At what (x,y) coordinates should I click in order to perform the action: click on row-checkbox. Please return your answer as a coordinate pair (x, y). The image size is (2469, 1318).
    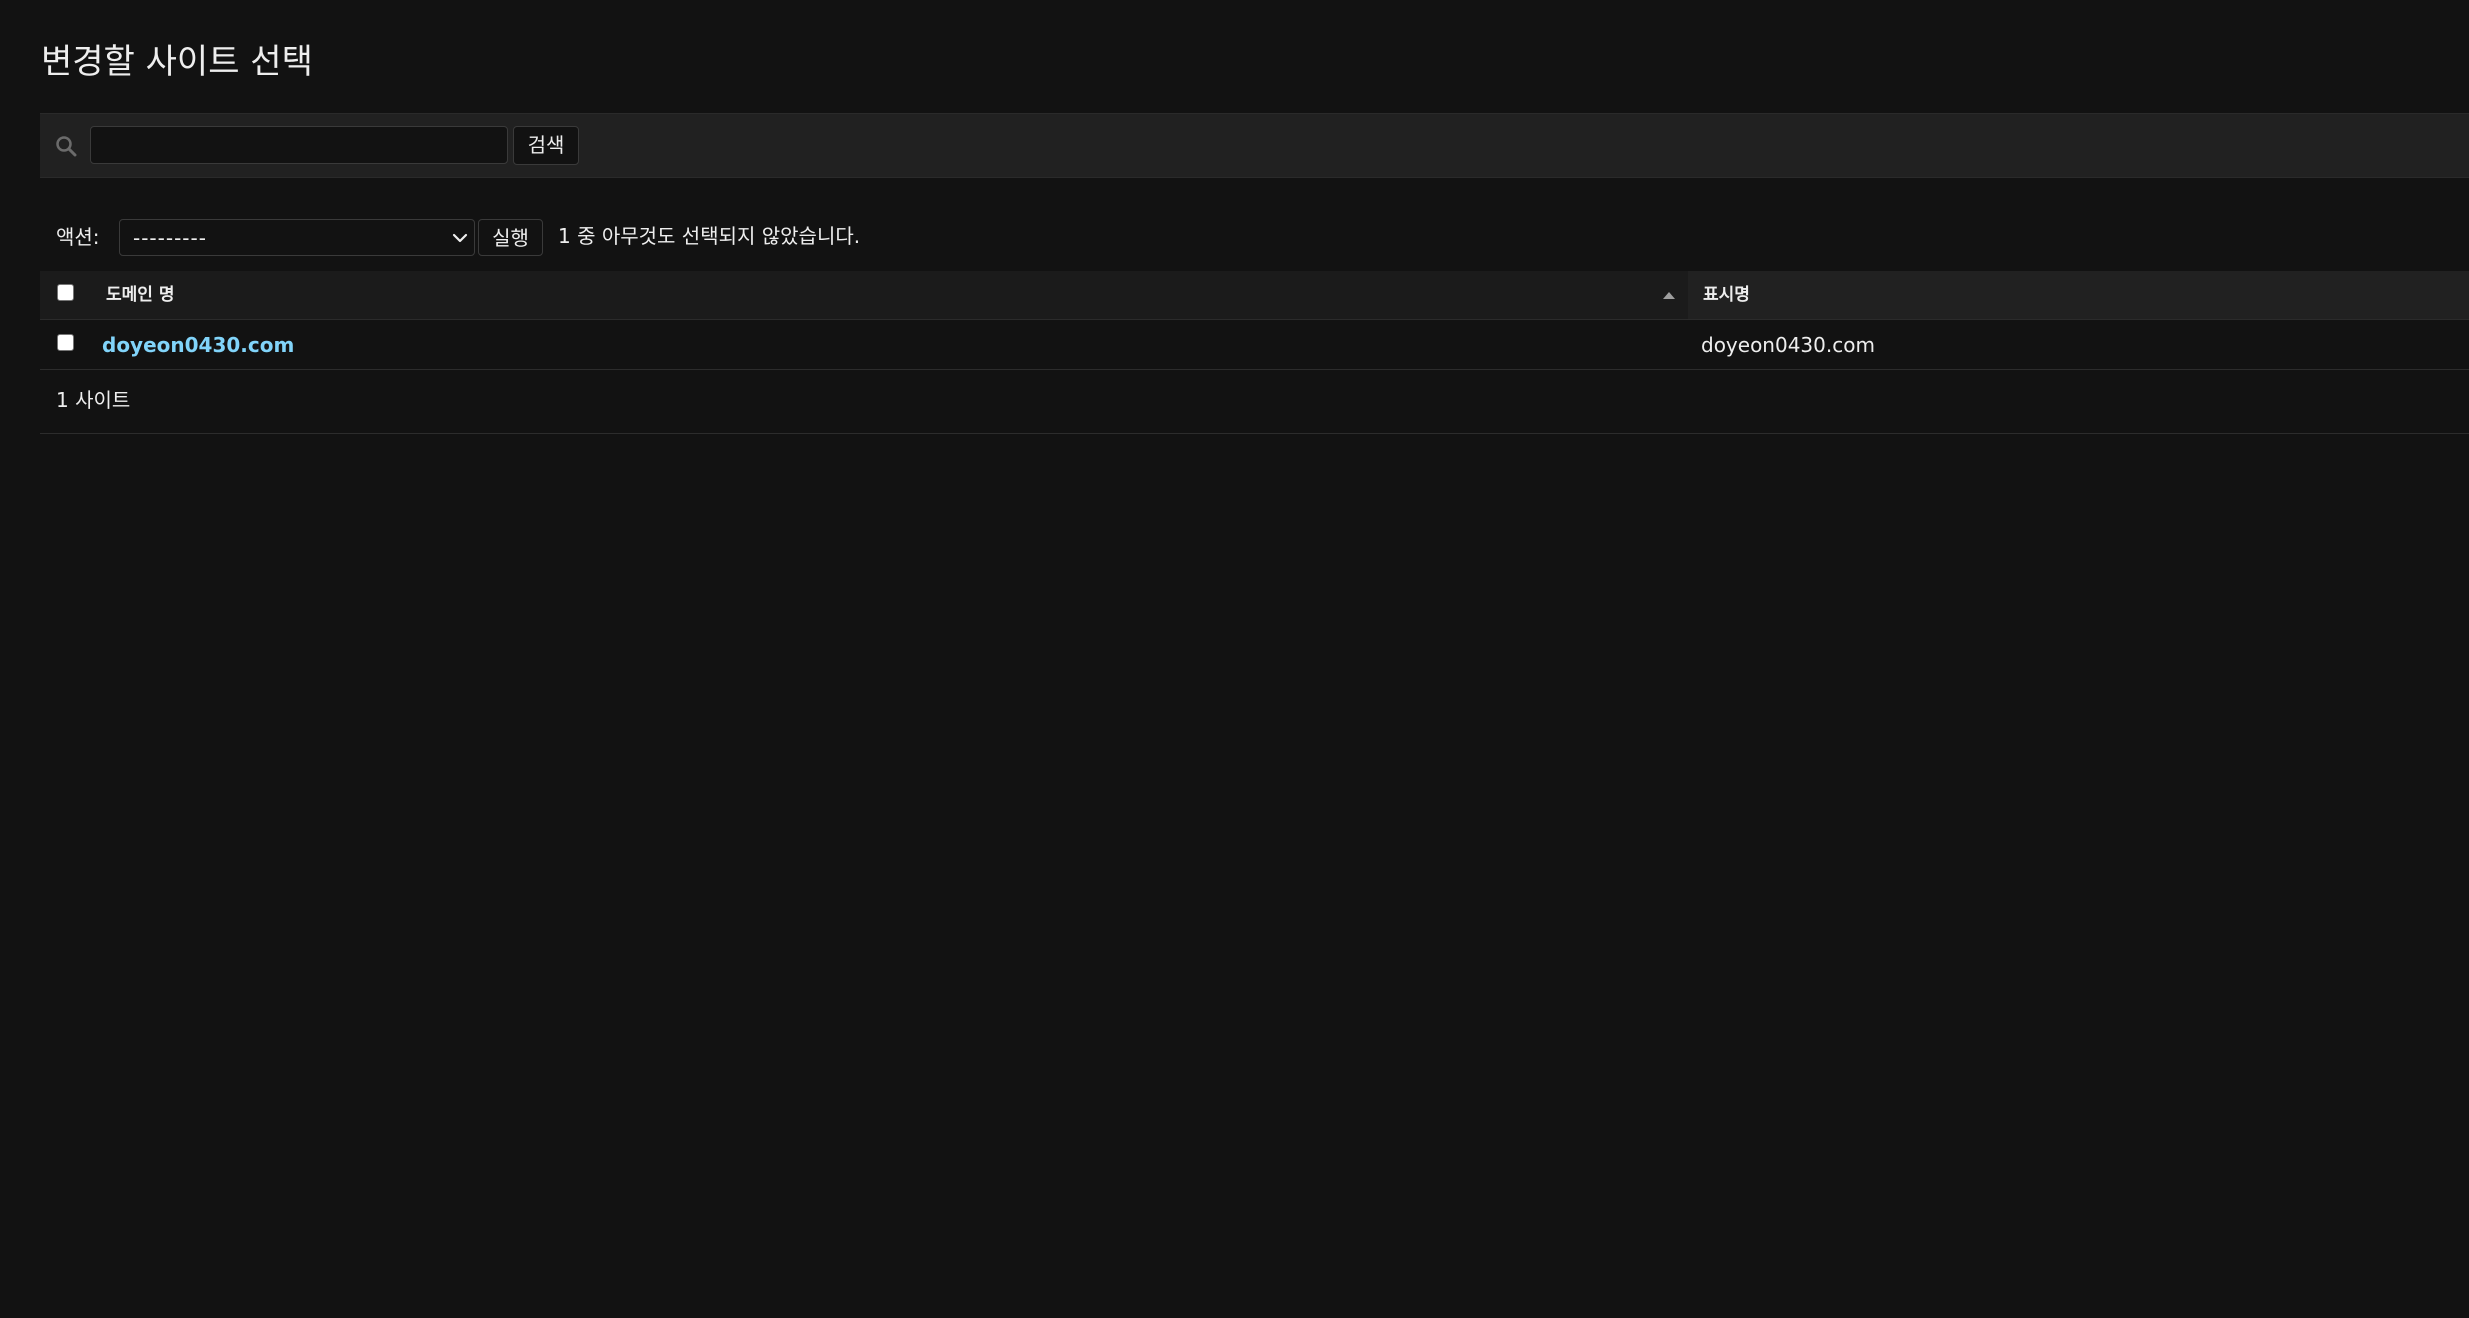
    Looking at the image, I should click on (65, 342).